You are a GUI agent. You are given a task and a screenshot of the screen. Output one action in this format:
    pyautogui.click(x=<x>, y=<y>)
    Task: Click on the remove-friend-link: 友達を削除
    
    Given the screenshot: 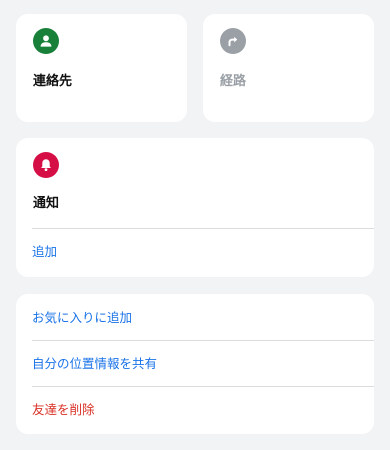 What is the action you would take?
    pyautogui.click(x=203, y=410)
    